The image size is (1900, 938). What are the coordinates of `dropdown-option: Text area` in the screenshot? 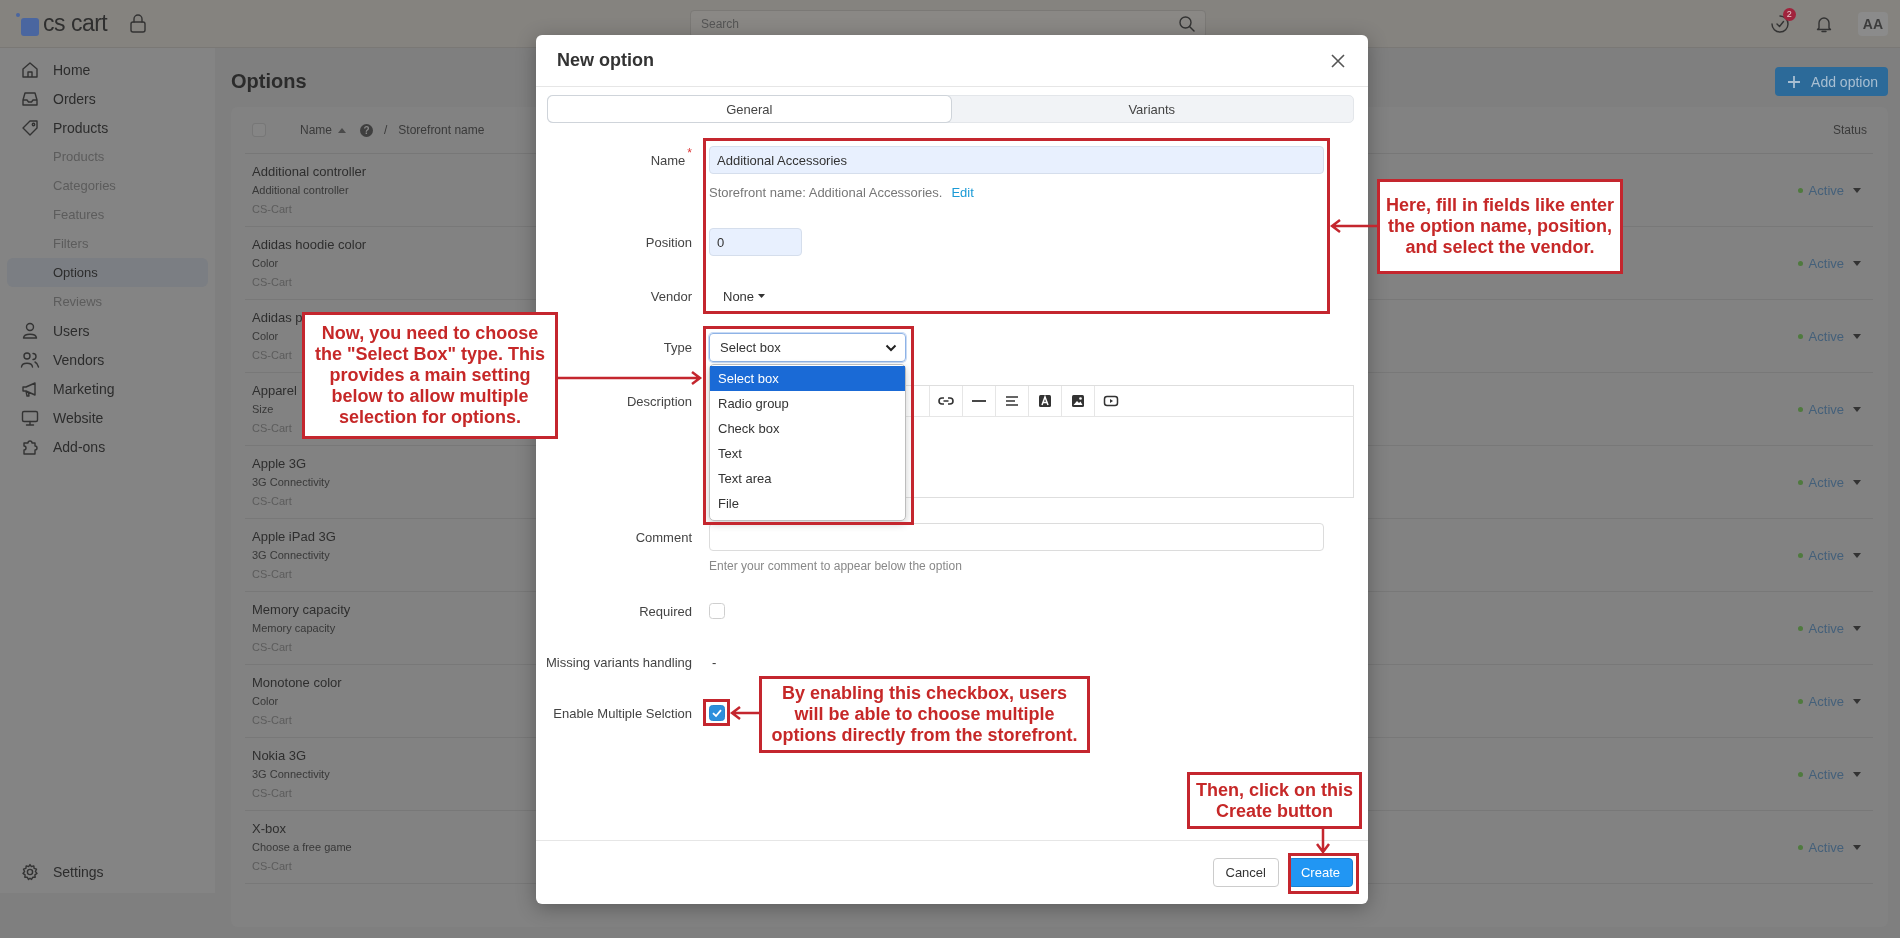 It's located at (807, 478).